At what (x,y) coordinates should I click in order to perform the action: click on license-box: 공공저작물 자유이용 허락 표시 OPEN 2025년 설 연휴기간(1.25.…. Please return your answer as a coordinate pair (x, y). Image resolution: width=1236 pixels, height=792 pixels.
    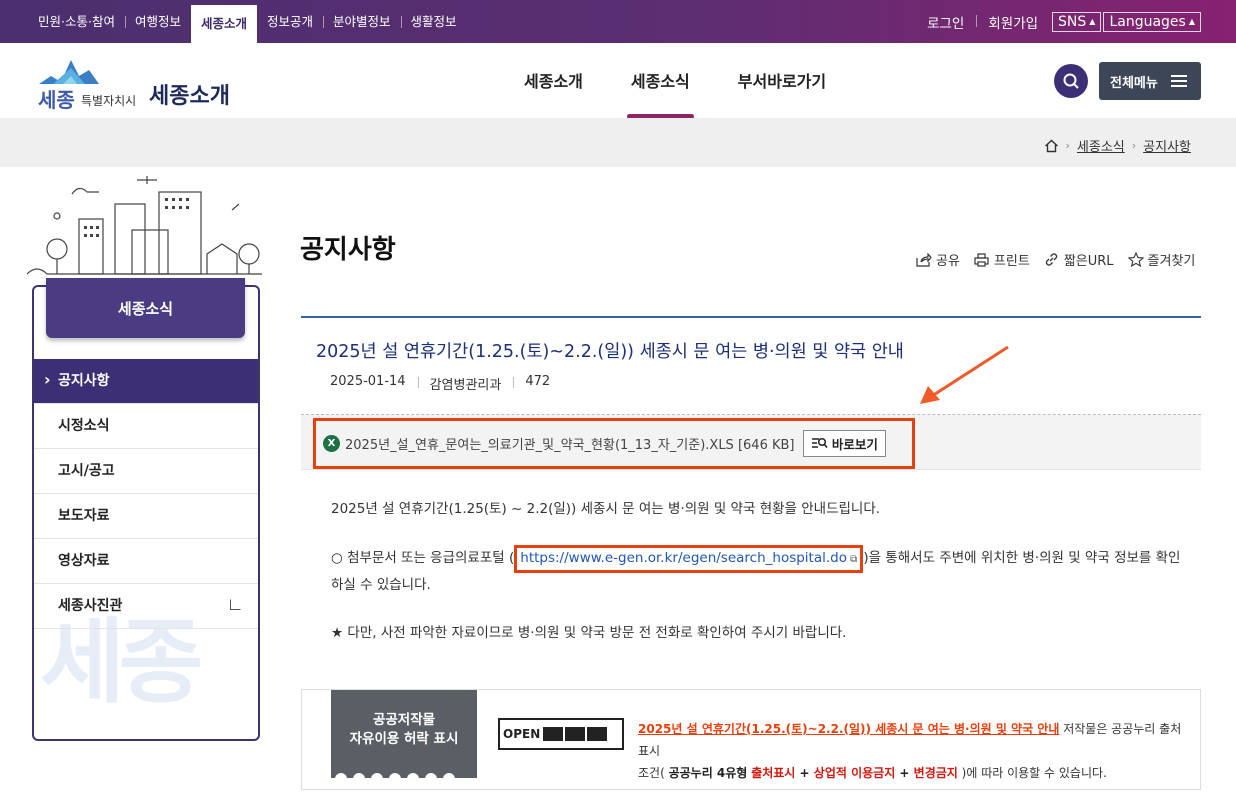
    Looking at the image, I should click on (751, 739).